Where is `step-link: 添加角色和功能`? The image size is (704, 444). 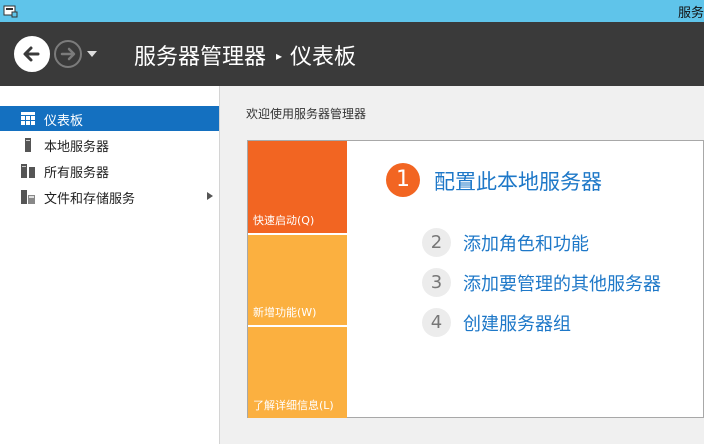
step-link: 添加角色和功能 is located at coordinates (526, 243).